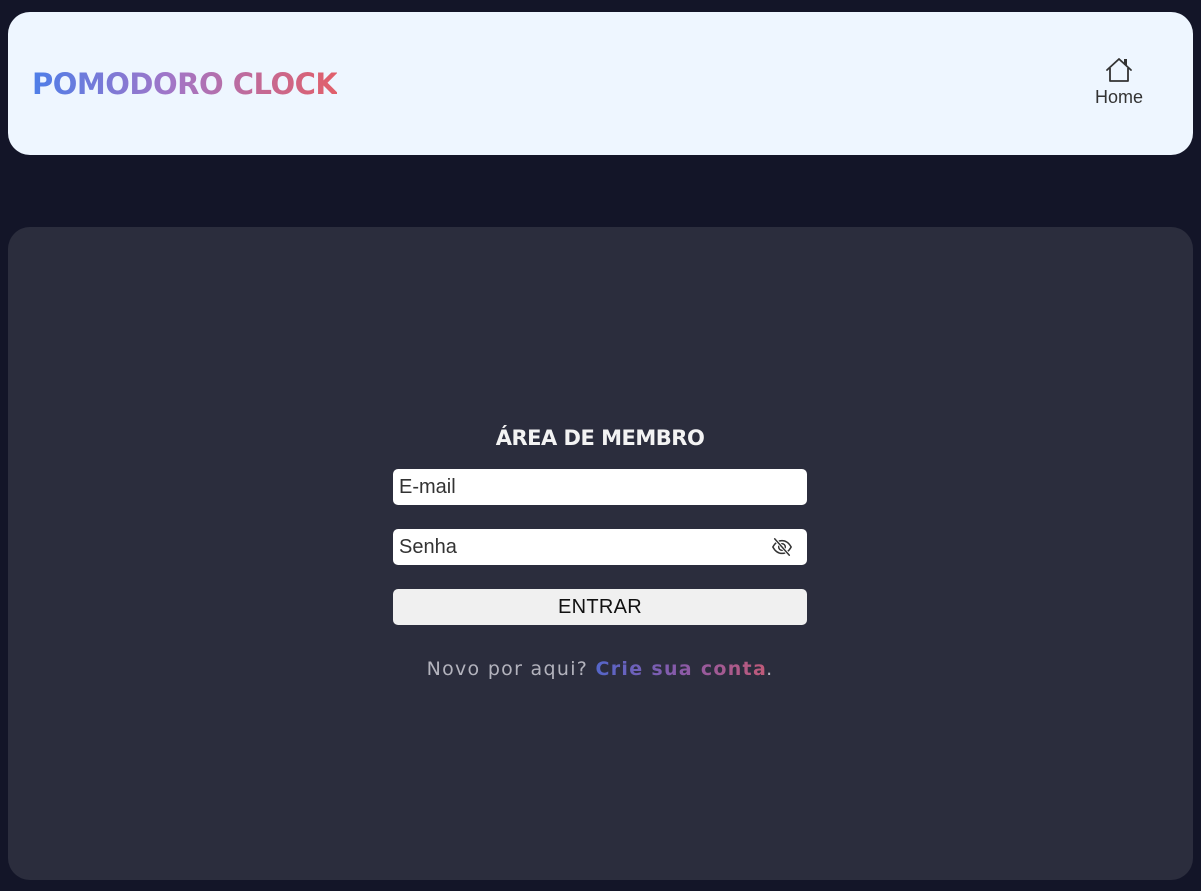  I want to click on home-icon, so click(1119, 70).